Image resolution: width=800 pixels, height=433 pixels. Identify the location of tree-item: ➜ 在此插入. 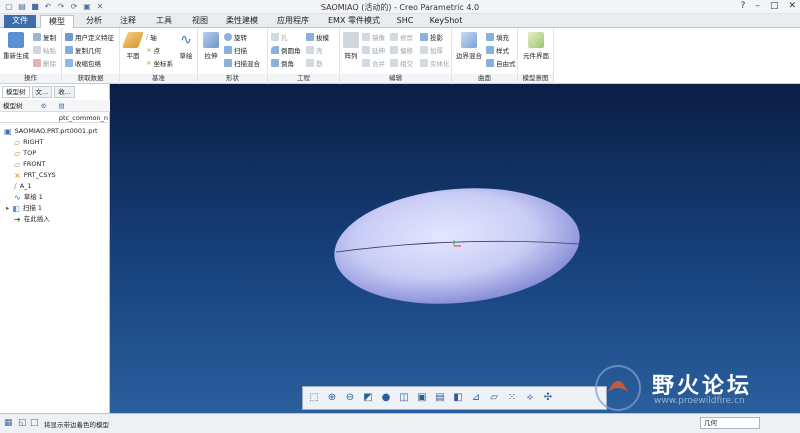
(55, 219).